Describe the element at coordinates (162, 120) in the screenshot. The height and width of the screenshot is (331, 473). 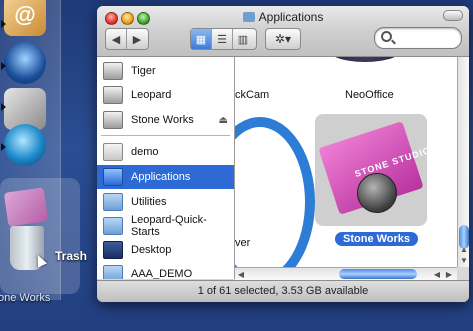
I see `sidebar-item-label: Stone Works` at that location.